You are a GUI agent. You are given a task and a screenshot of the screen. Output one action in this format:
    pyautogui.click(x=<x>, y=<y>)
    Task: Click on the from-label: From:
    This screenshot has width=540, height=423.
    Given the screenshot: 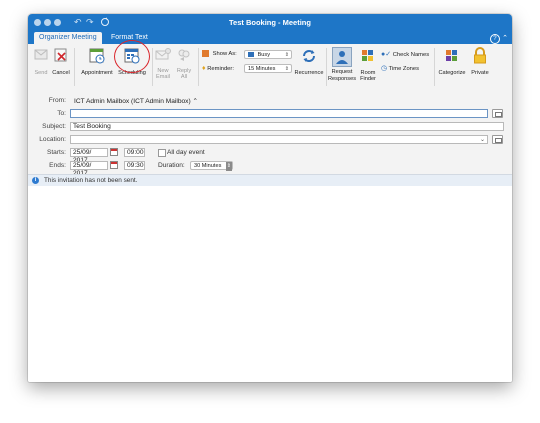 What is the action you would take?
    pyautogui.click(x=57, y=100)
    